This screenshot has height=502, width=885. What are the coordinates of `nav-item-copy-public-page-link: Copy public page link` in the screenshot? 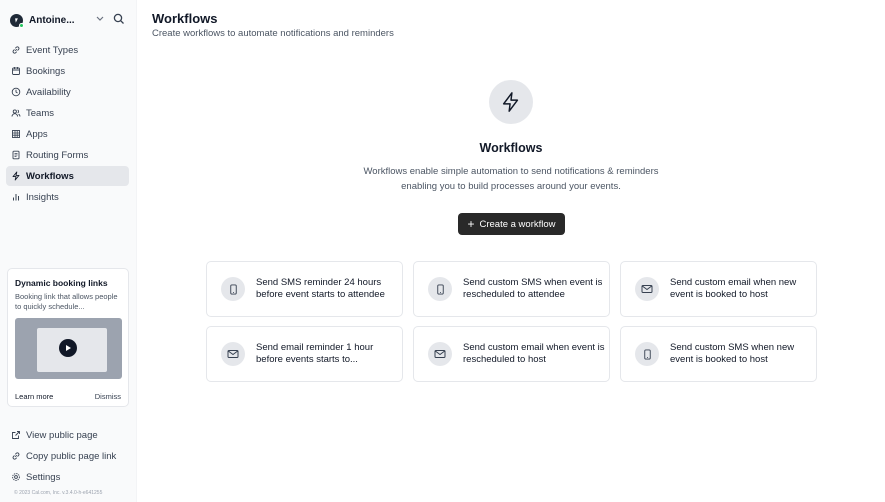 It's located at (67, 456).